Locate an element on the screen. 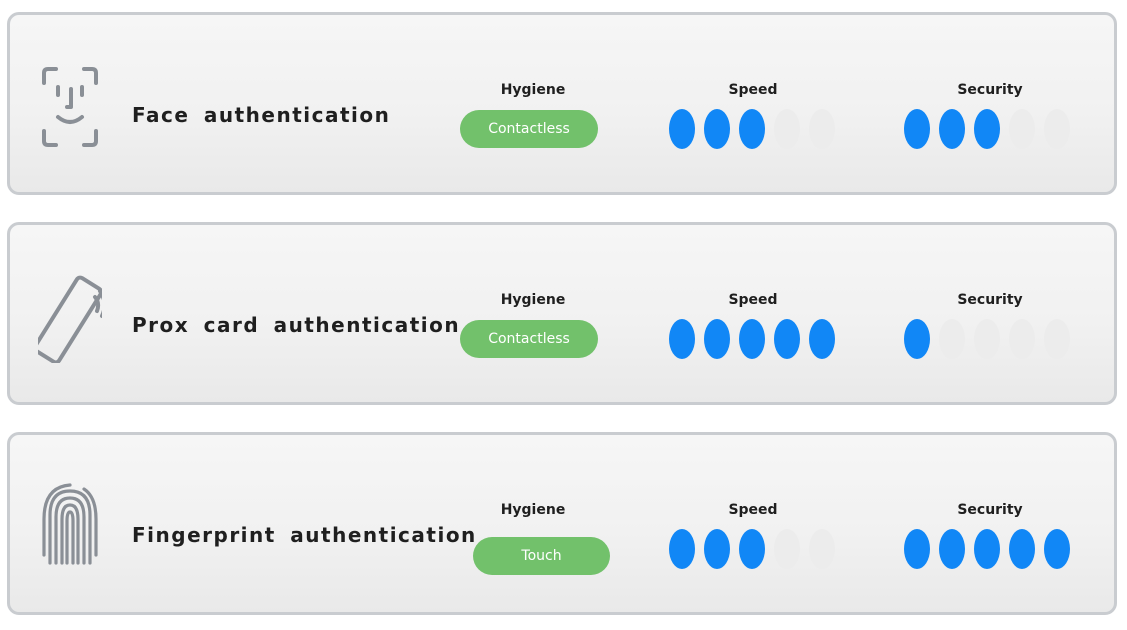 The image size is (1127, 630). method-title: Prox card authentication is located at coordinates (296, 325).